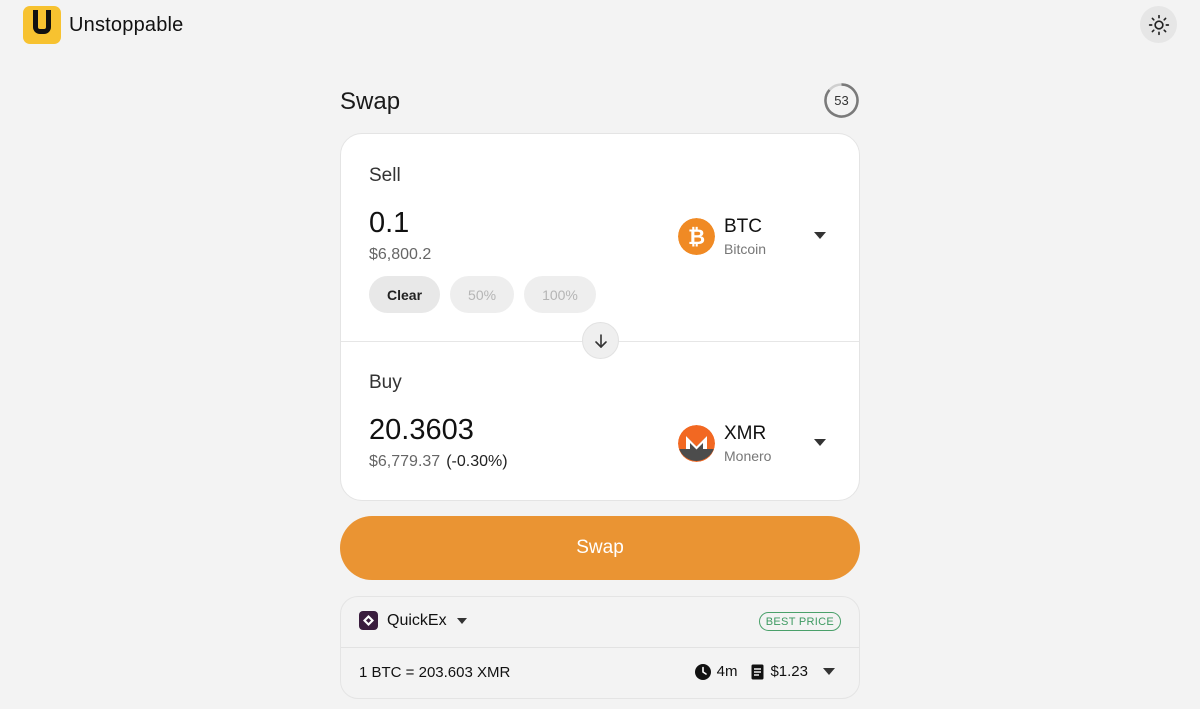 The height and width of the screenshot is (709, 1200). What do you see at coordinates (126, 24) in the screenshot?
I see `app-name: Unstoppable` at bounding box center [126, 24].